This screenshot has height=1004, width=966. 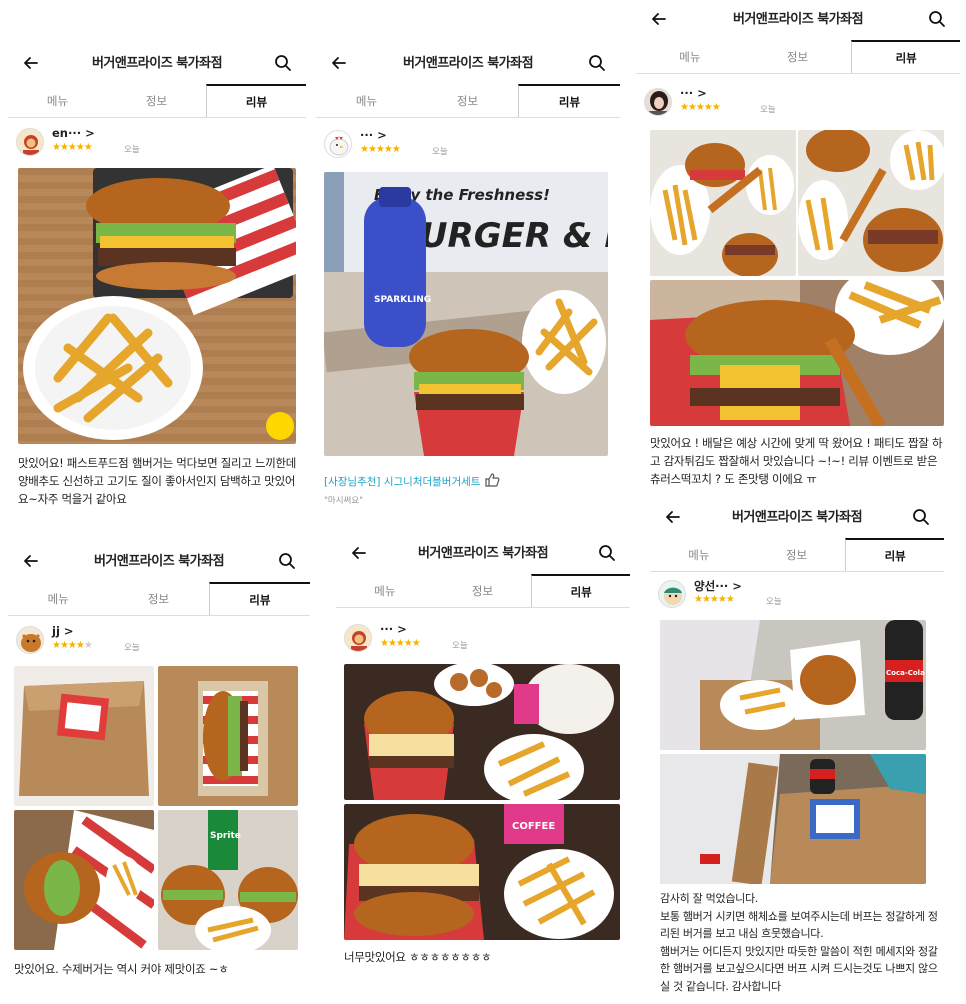 I want to click on banner-text: BURGER & FRI, so click(x=501, y=236).